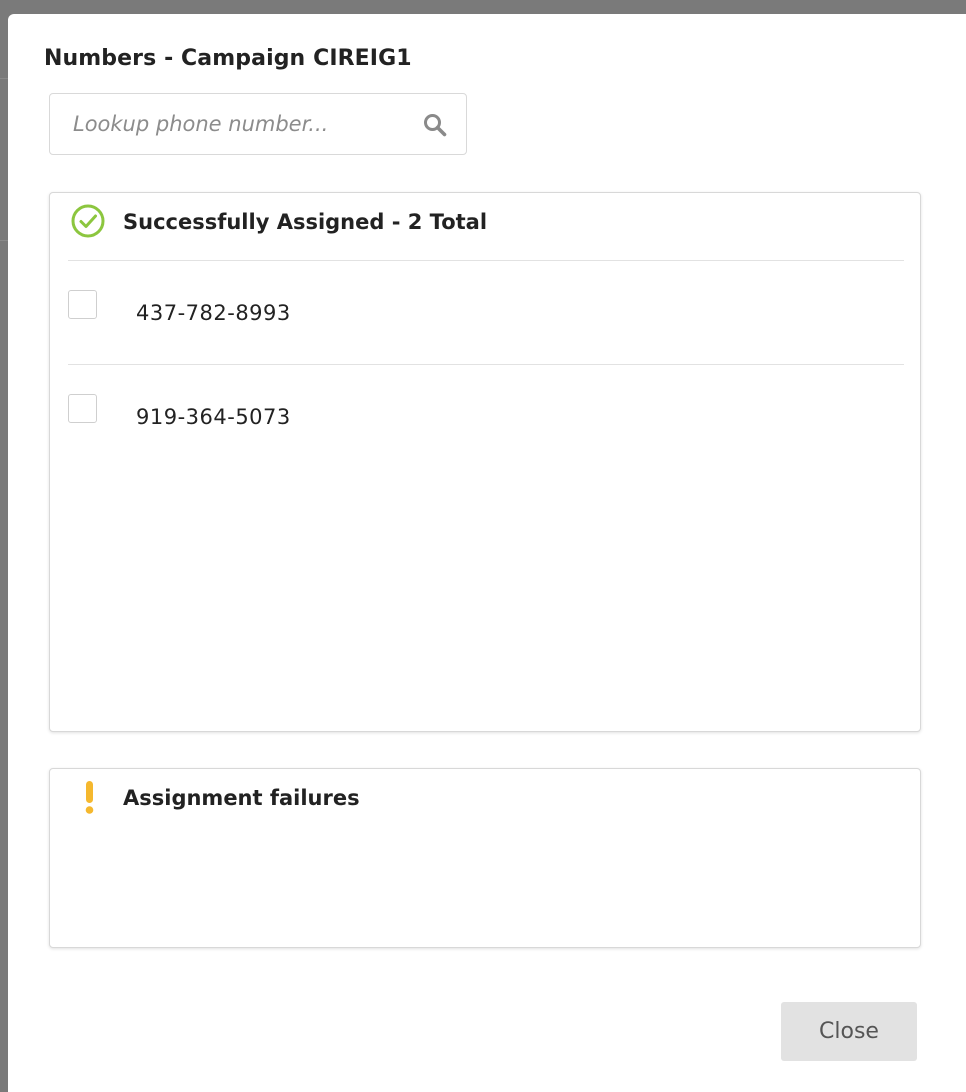 This screenshot has width=966, height=1092. I want to click on search-box, so click(258, 124).